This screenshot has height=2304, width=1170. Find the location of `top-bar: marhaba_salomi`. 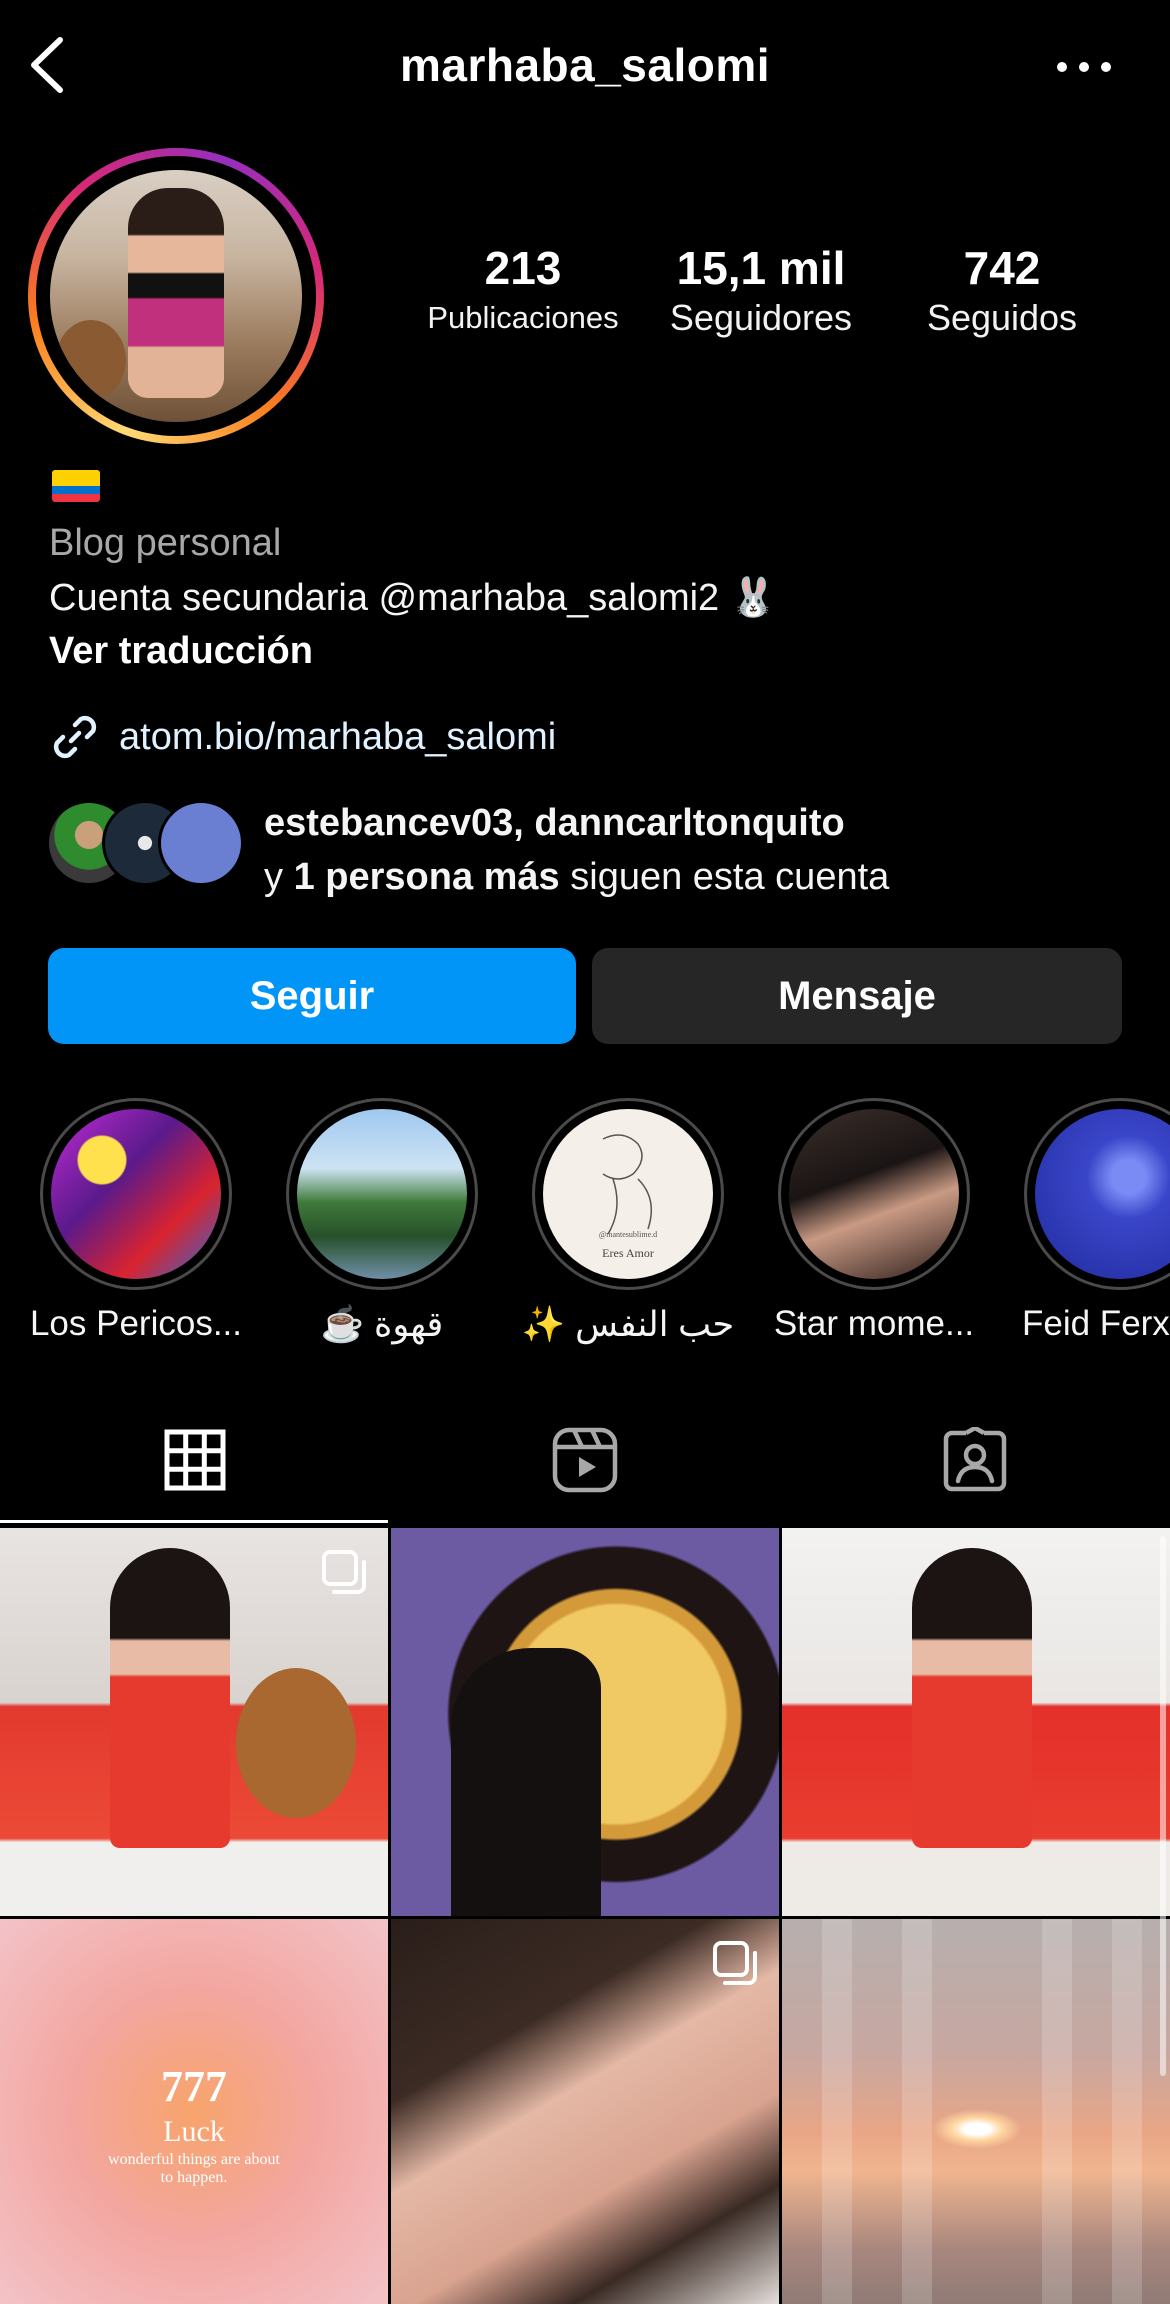

top-bar: marhaba_salomi is located at coordinates (585, 66).